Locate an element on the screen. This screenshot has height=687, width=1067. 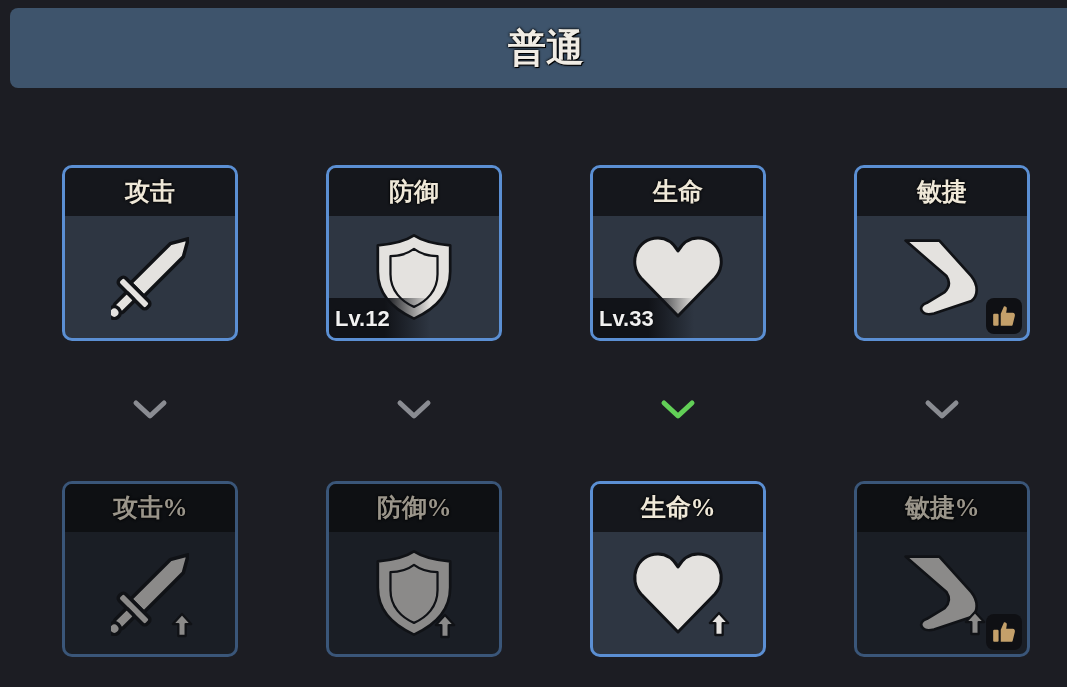
card-title: 生命 is located at coordinates (678, 192).